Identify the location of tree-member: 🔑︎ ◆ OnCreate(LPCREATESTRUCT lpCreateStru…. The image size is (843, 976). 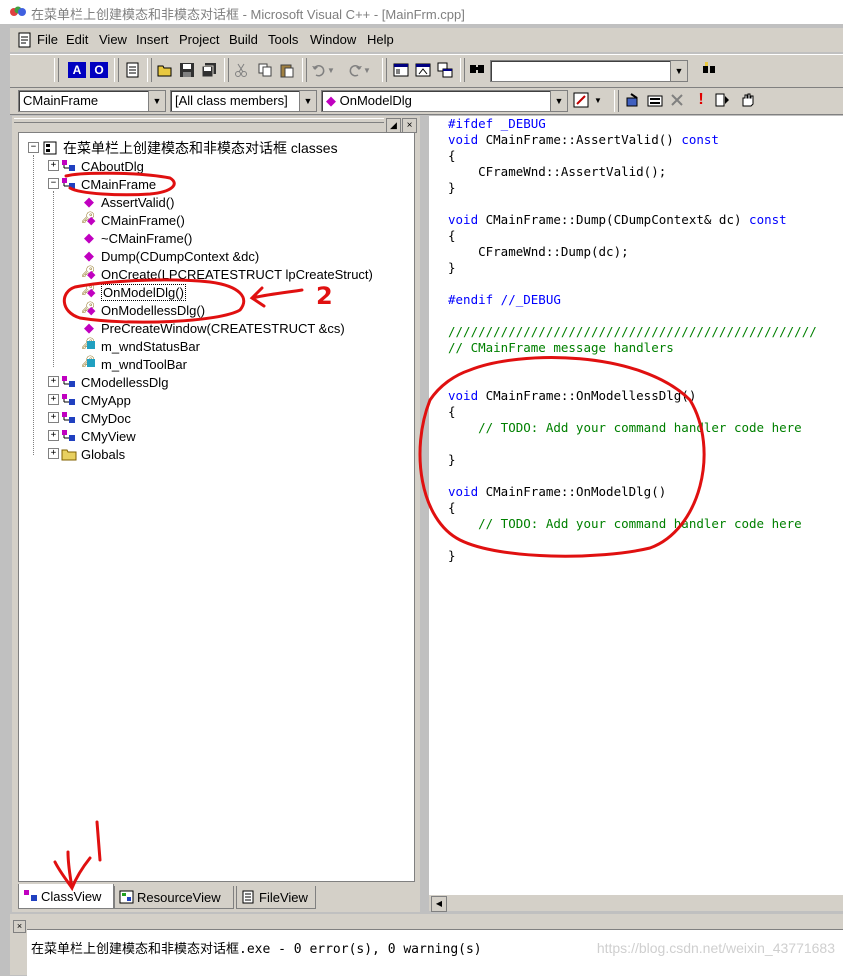
(227, 274).